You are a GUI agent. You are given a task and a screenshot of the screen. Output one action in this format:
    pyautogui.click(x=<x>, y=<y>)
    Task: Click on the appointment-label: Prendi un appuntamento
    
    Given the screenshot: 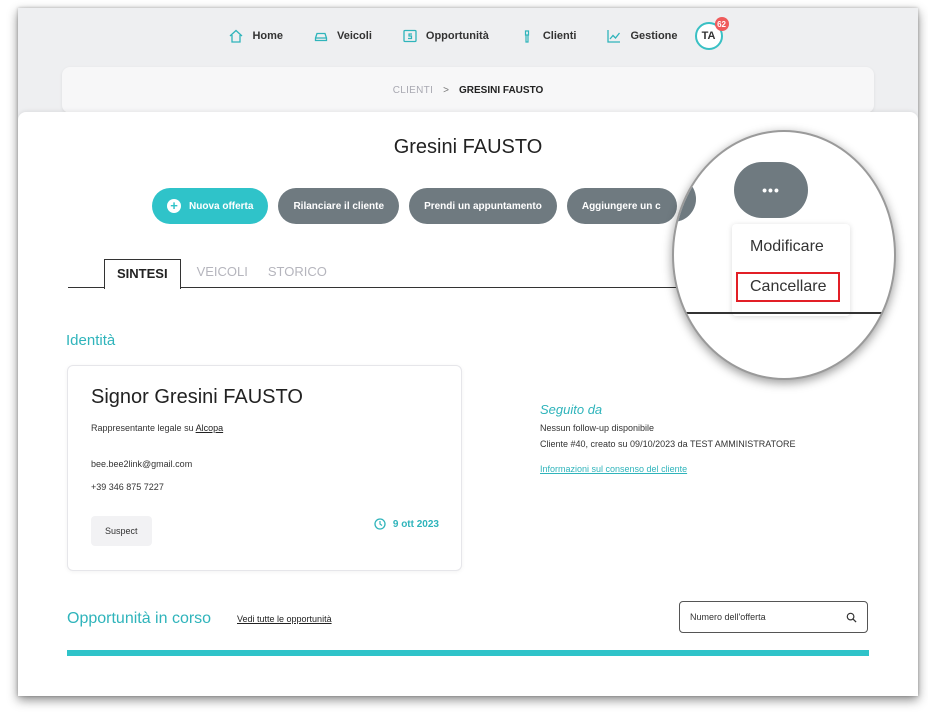 What is the action you would take?
    pyautogui.click(x=483, y=206)
    